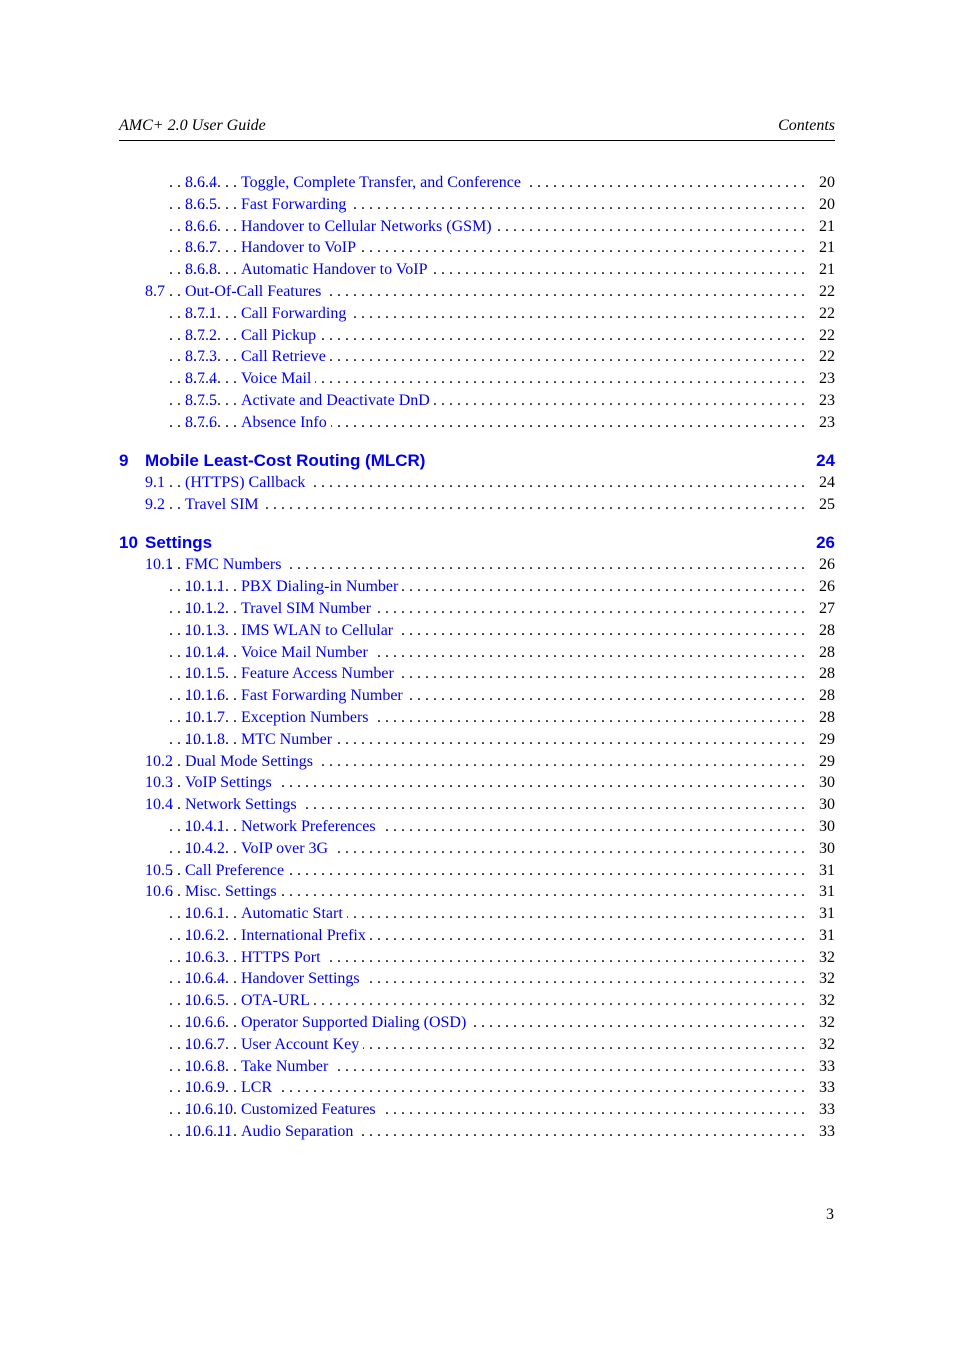 Image resolution: width=954 pixels, height=1350 pixels. What do you see at coordinates (201, 227) in the screenshot?
I see `toc-number: 8.6.6` at bounding box center [201, 227].